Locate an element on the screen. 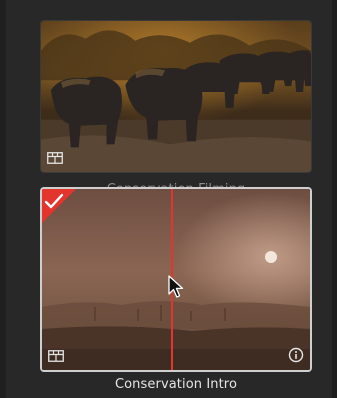 This screenshot has height=398, width=337. info-icon is located at coordinates (296, 355).